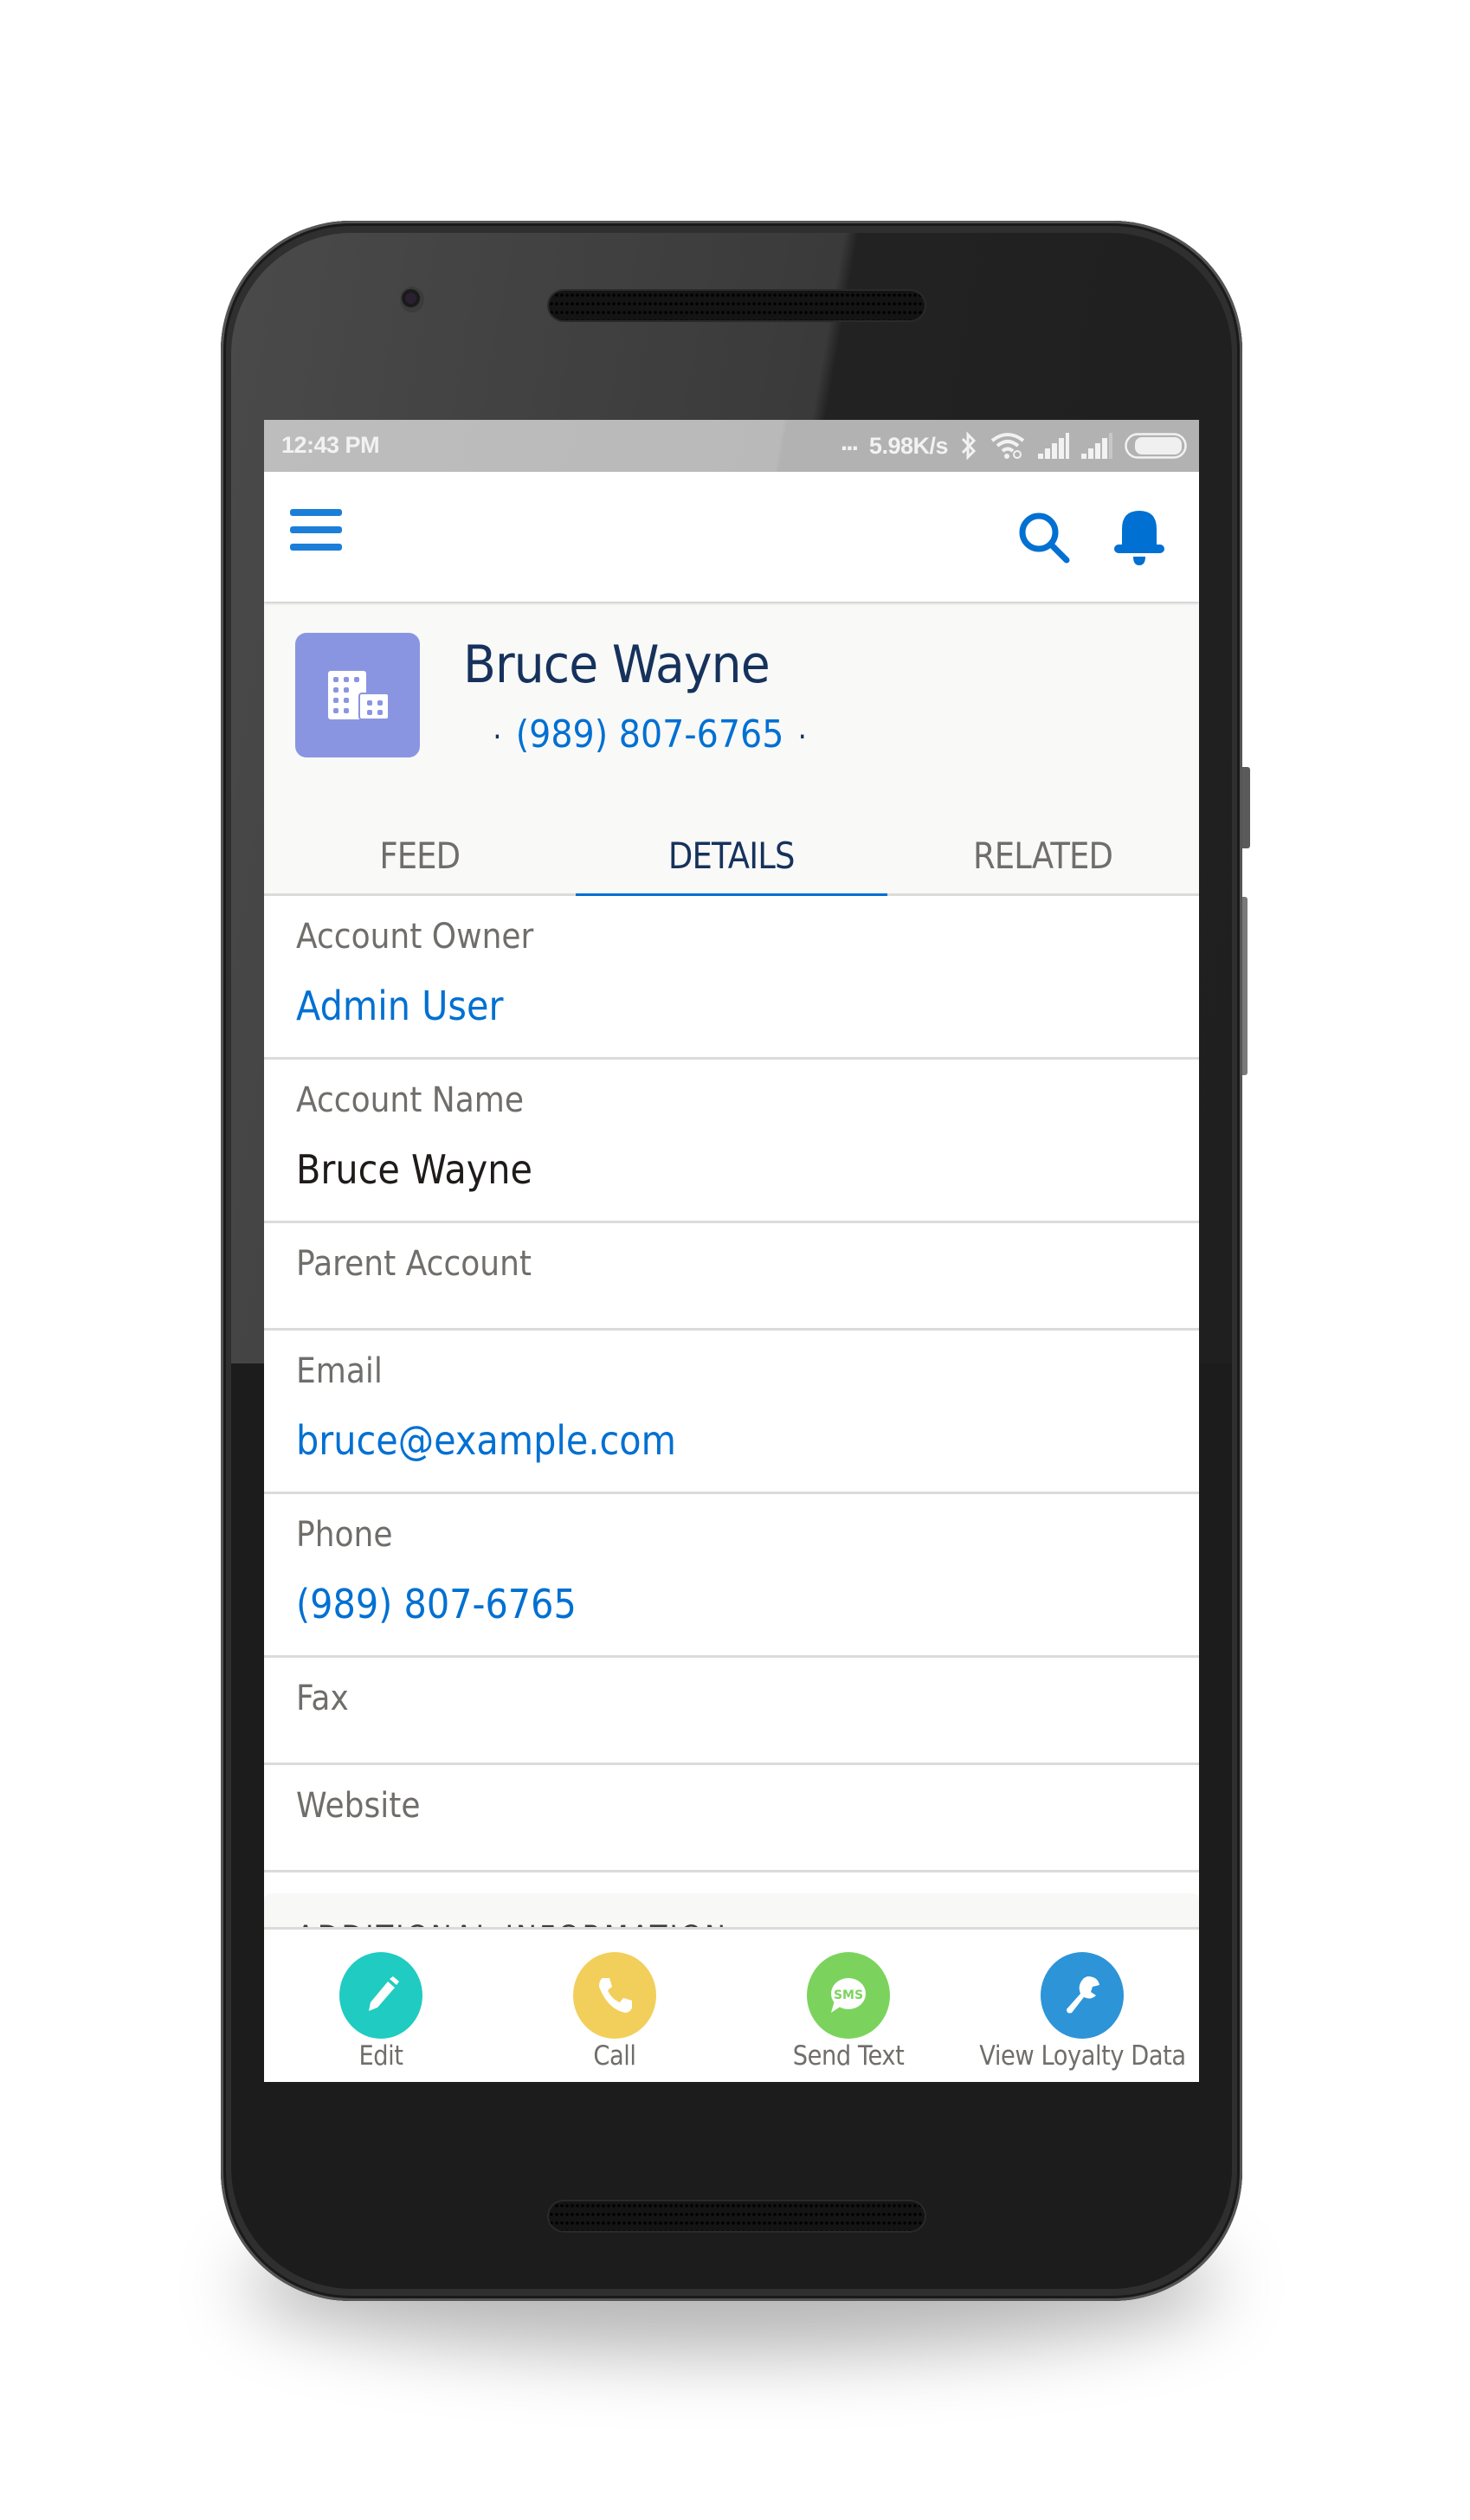 The height and width of the screenshot is (2520, 1470). What do you see at coordinates (732, 1818) in the screenshot?
I see `field-website: Website` at bounding box center [732, 1818].